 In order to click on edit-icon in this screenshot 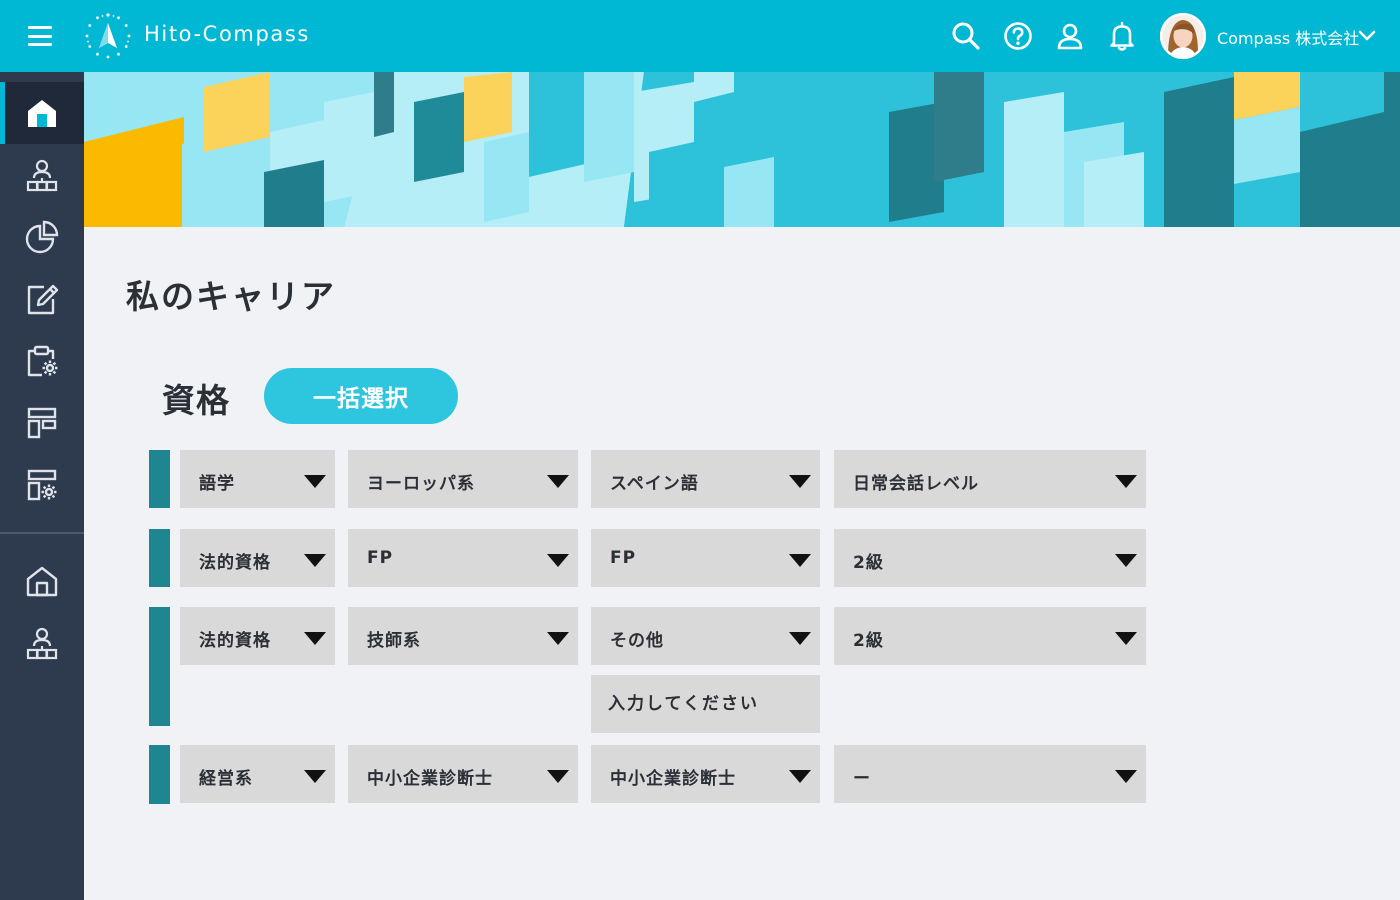, I will do `click(43, 299)`.